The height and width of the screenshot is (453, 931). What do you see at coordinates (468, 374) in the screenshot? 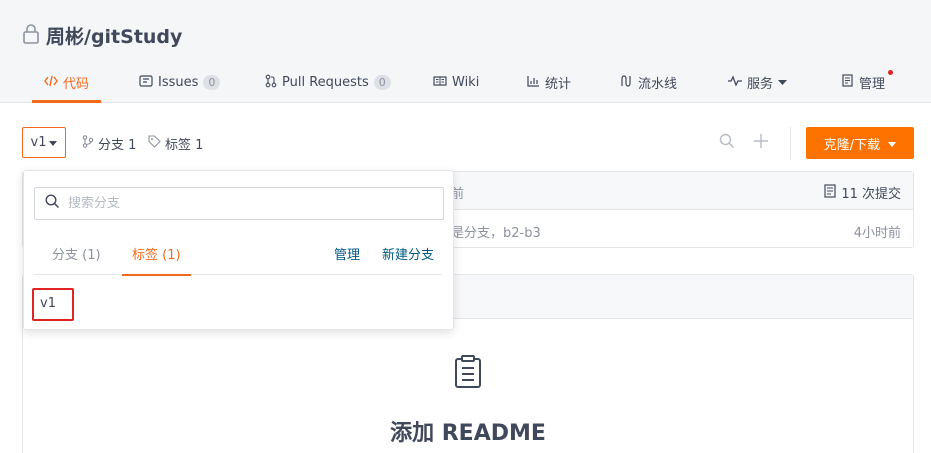
I see `document-icon` at bounding box center [468, 374].